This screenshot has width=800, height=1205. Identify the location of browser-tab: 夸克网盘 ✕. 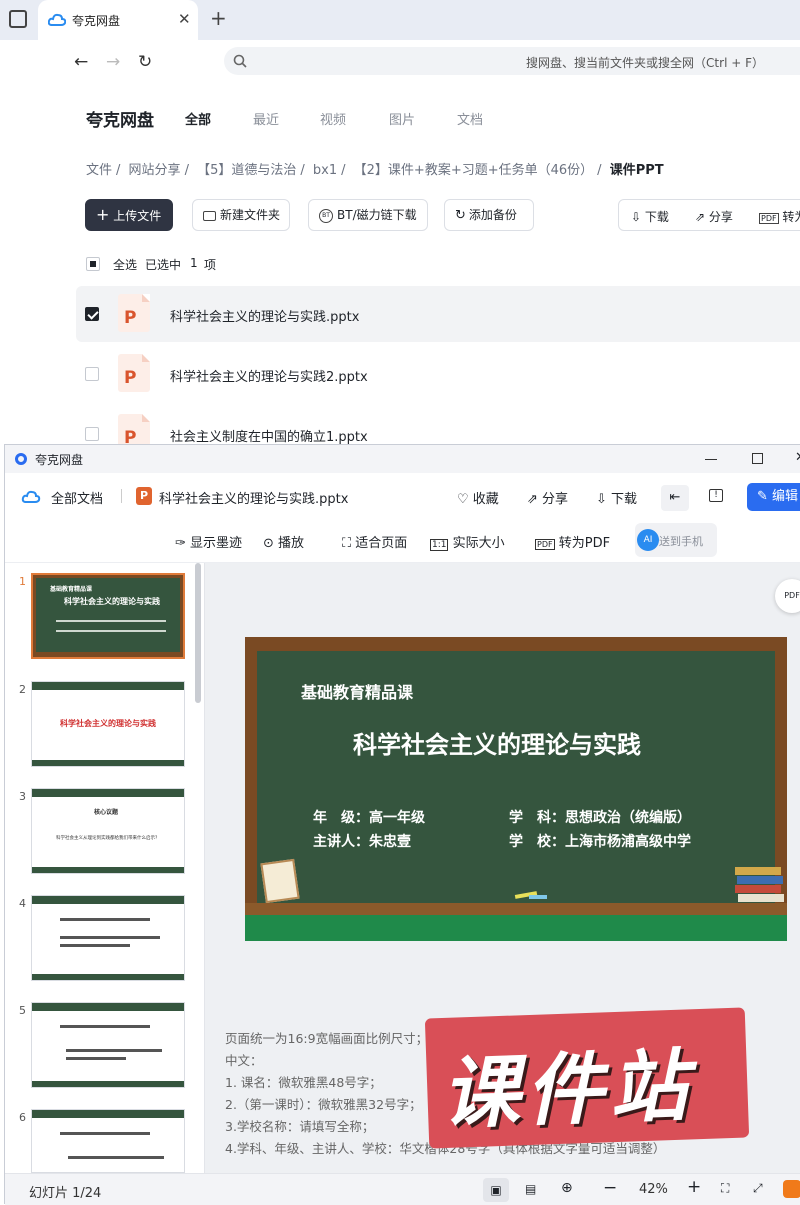
(118, 20).